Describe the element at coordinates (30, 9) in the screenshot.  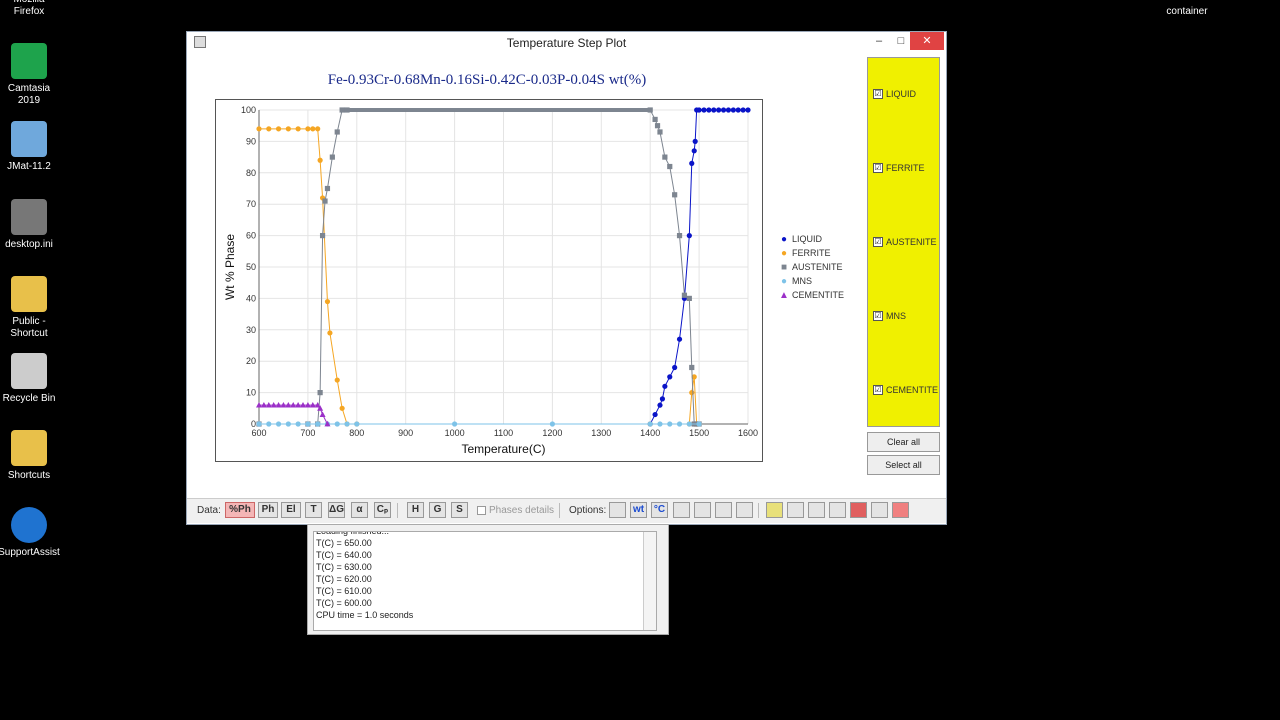
I see `firefox-shortcut: Mozilla Firefox` at that location.